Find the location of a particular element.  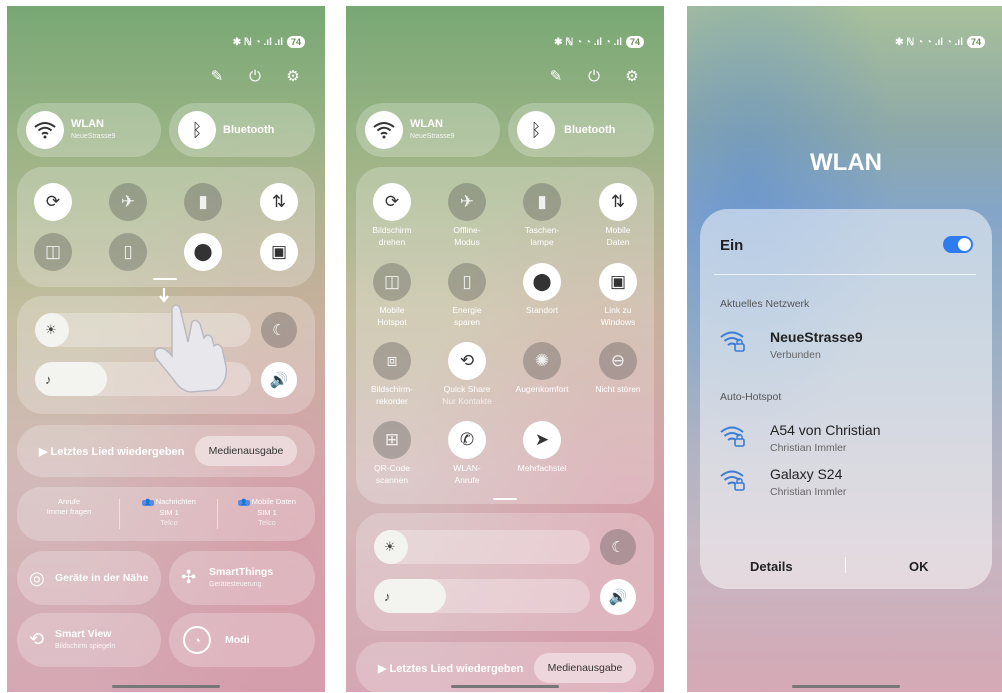

tile-label: Bildschirm drehen is located at coordinates (392, 236).